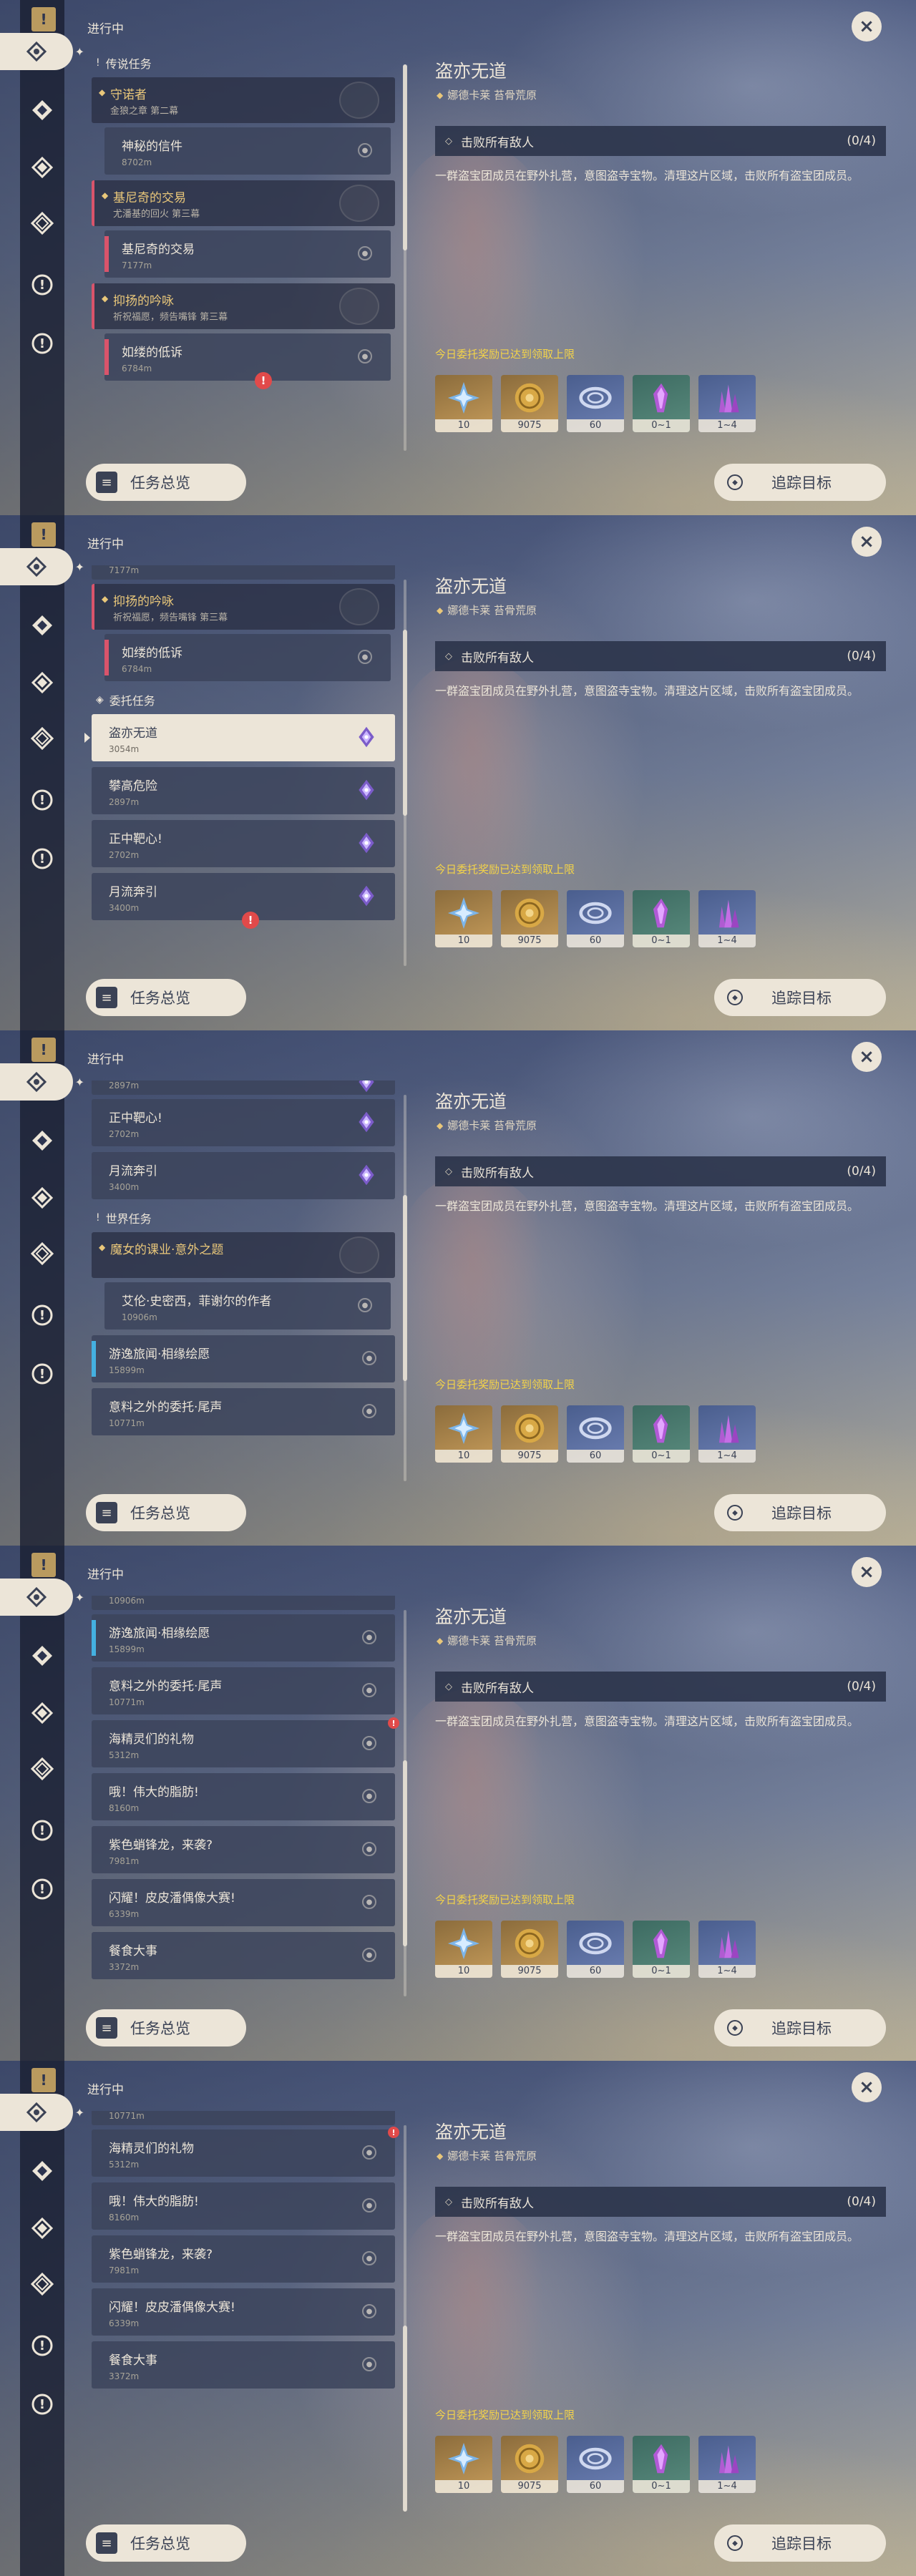 The image size is (916, 2576). What do you see at coordinates (243, 1122) in the screenshot?
I see `list-item: 正中靶心! 2702m` at bounding box center [243, 1122].